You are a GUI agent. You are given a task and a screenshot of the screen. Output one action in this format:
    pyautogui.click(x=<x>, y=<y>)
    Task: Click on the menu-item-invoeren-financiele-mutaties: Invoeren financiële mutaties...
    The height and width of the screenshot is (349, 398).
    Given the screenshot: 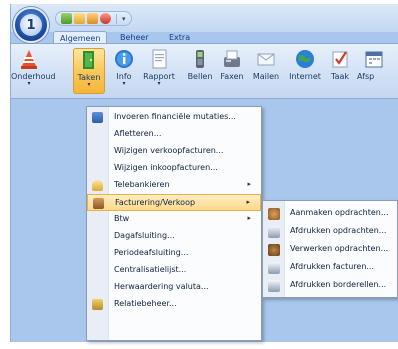 What is the action you would take?
    pyautogui.click(x=174, y=117)
    